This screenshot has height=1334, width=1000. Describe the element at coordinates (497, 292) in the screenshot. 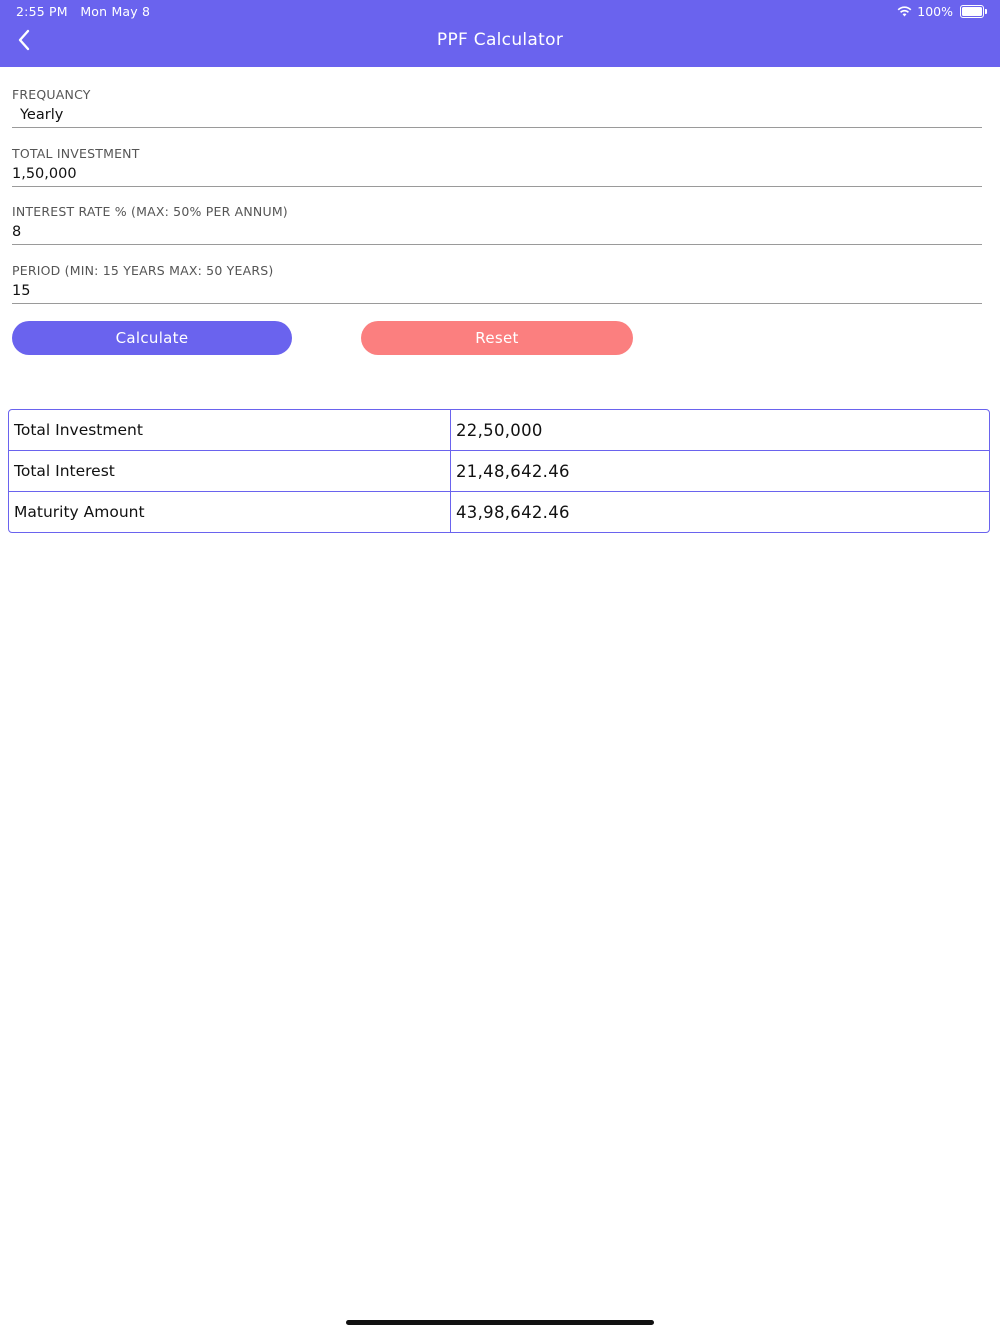

I see `period-input` at that location.